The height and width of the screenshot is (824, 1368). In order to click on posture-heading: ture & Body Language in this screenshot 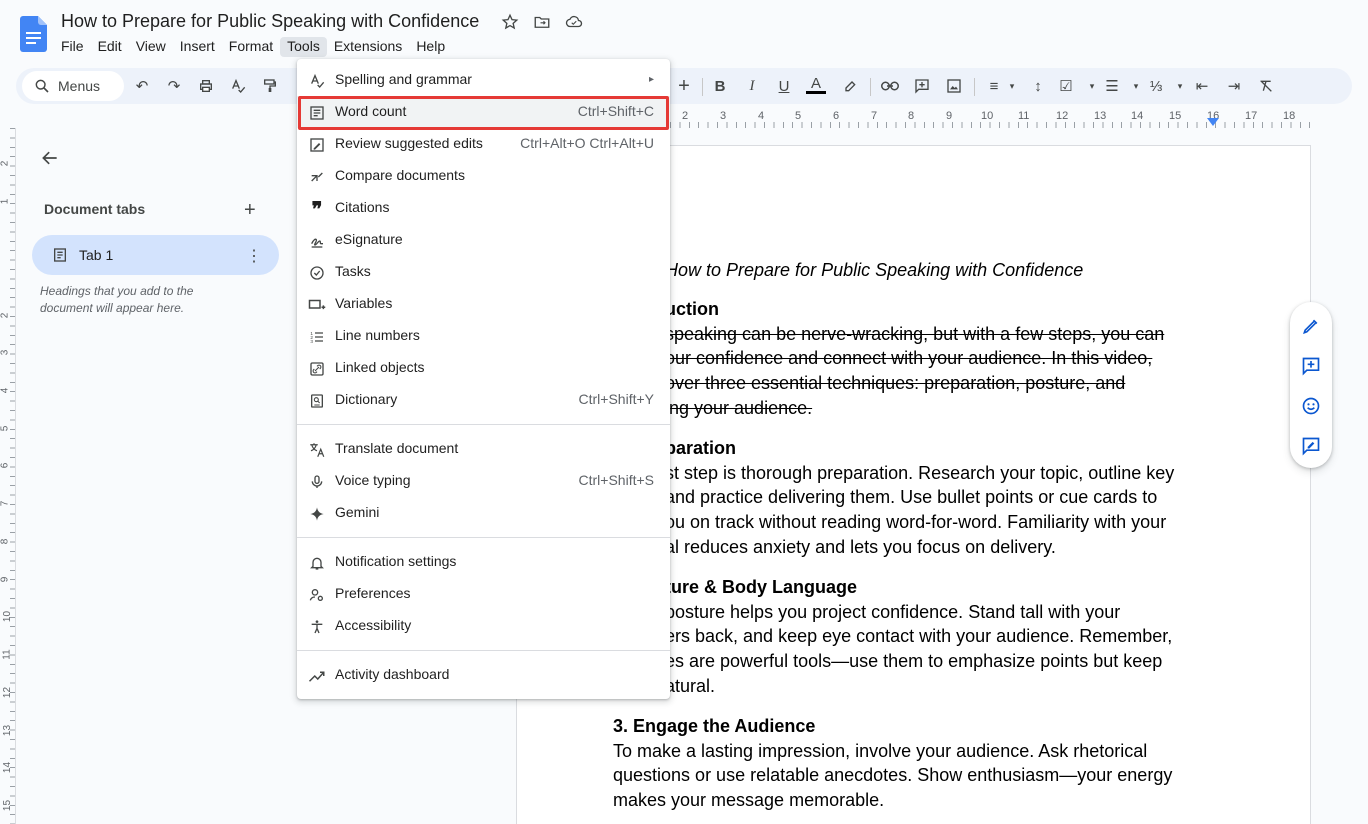, I will do `click(761, 586)`.